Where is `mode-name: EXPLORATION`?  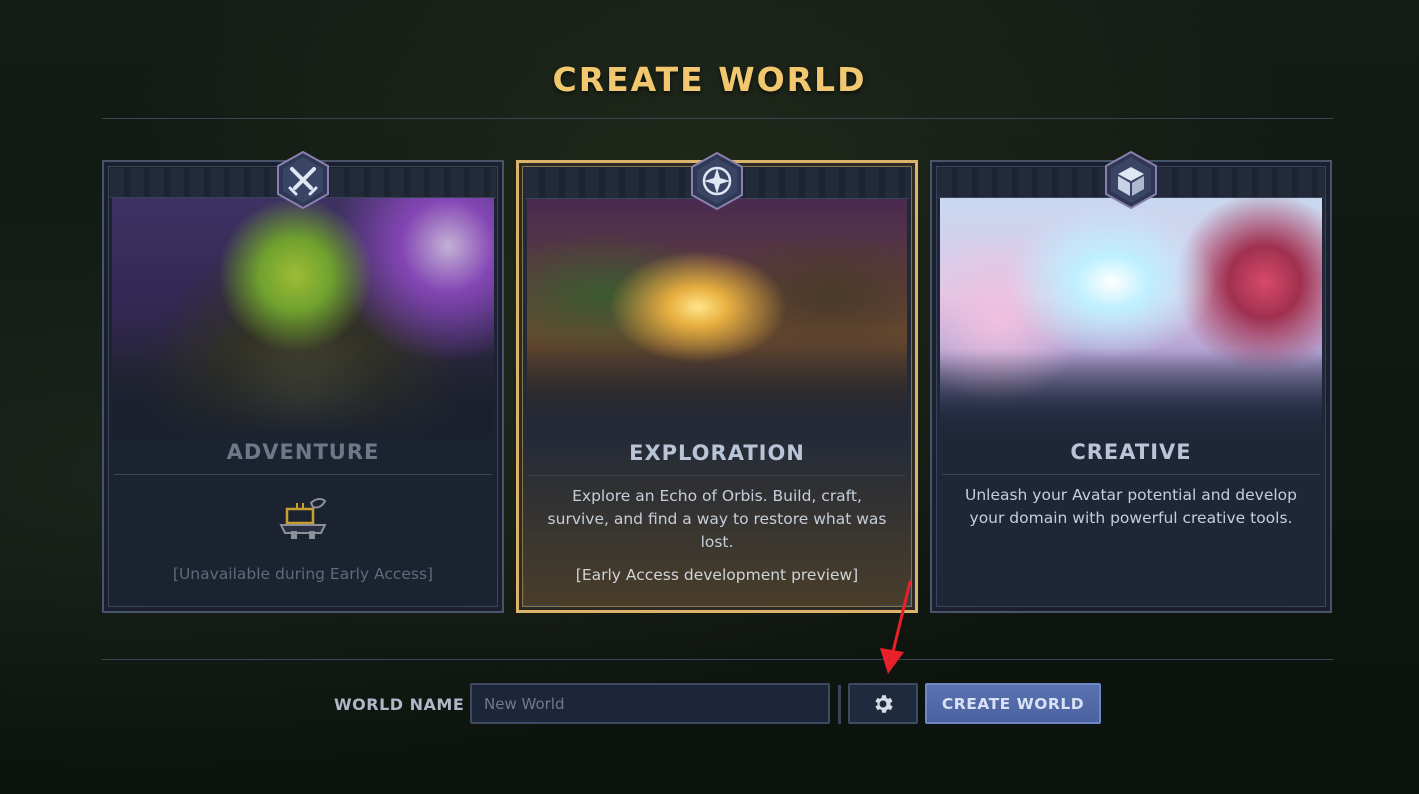
mode-name: EXPLORATION is located at coordinates (717, 453).